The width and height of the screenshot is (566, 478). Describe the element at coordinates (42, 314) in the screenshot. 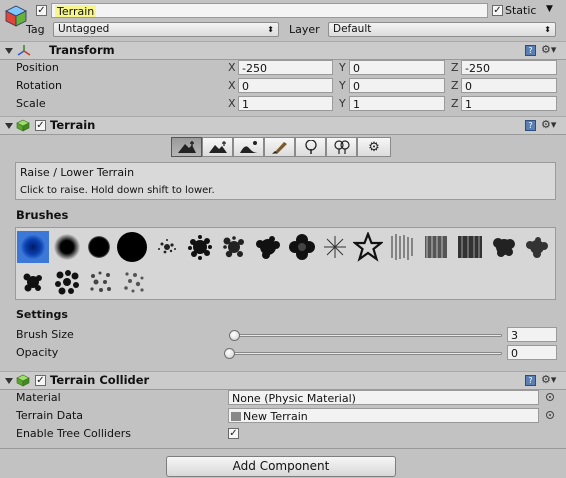

I see `settings-label: Settings` at that location.